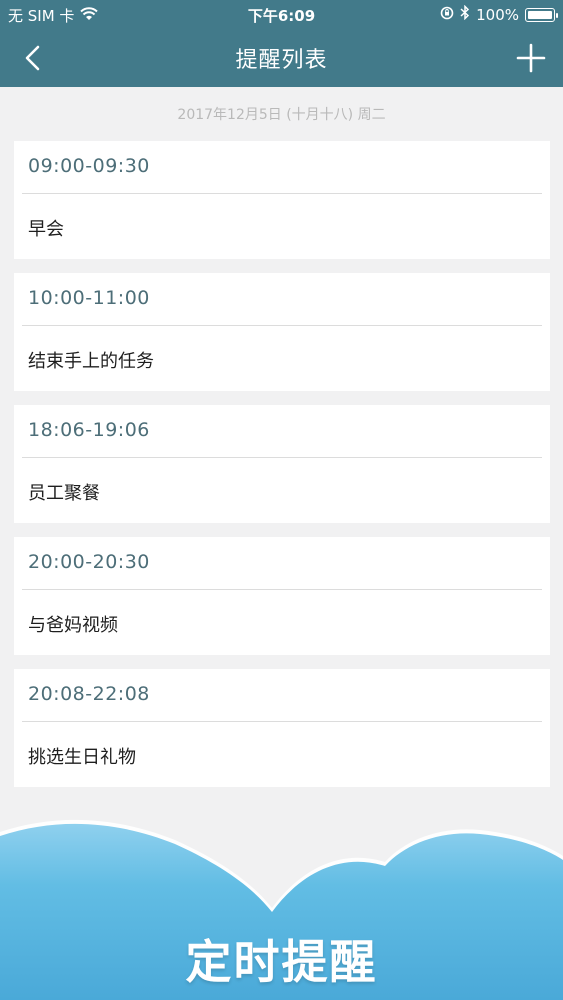  What do you see at coordinates (282, 596) in the screenshot?
I see `reminder-card: 20:00-20:30 与爸妈视频` at bounding box center [282, 596].